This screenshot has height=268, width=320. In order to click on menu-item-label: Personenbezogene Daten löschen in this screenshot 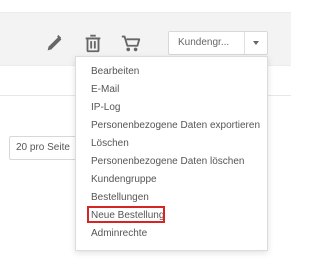, I will do `click(168, 161)`.